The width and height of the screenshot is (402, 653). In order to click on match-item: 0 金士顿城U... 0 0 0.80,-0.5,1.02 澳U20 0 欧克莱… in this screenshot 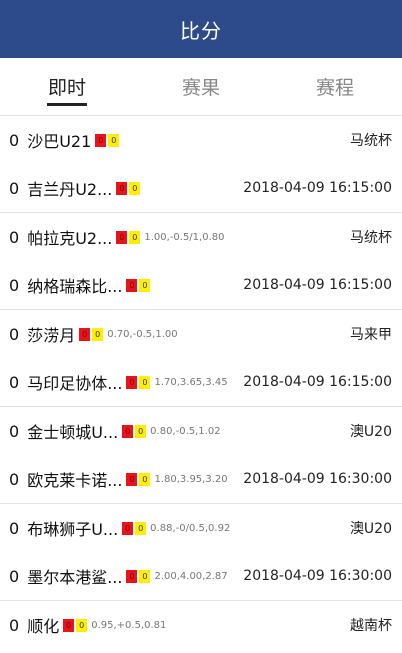, I will do `click(201, 455)`.